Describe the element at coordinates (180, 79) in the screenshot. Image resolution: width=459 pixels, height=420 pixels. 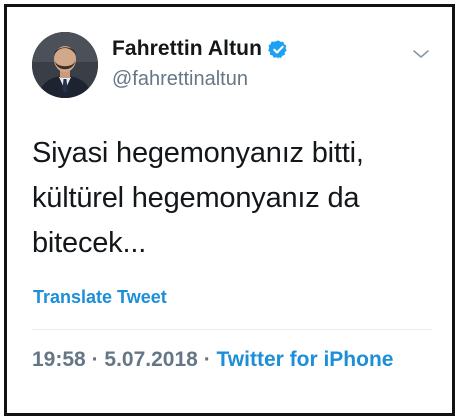
I see `author-handle: @fahrettinaltun` at that location.